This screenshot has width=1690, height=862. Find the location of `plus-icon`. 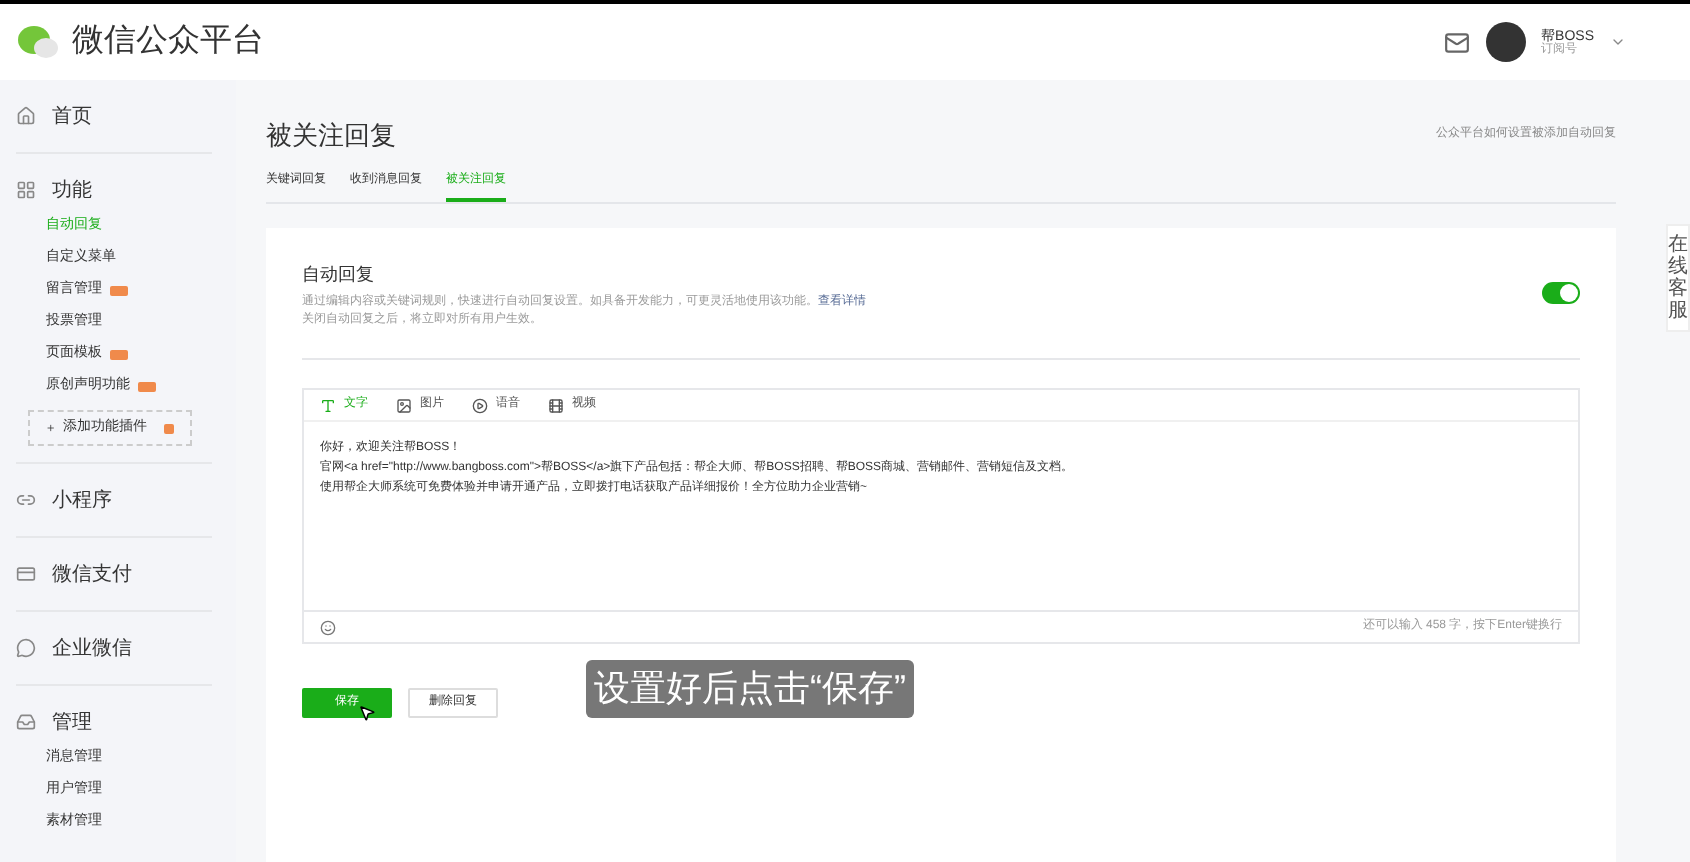

plus-icon is located at coordinates (51, 428).